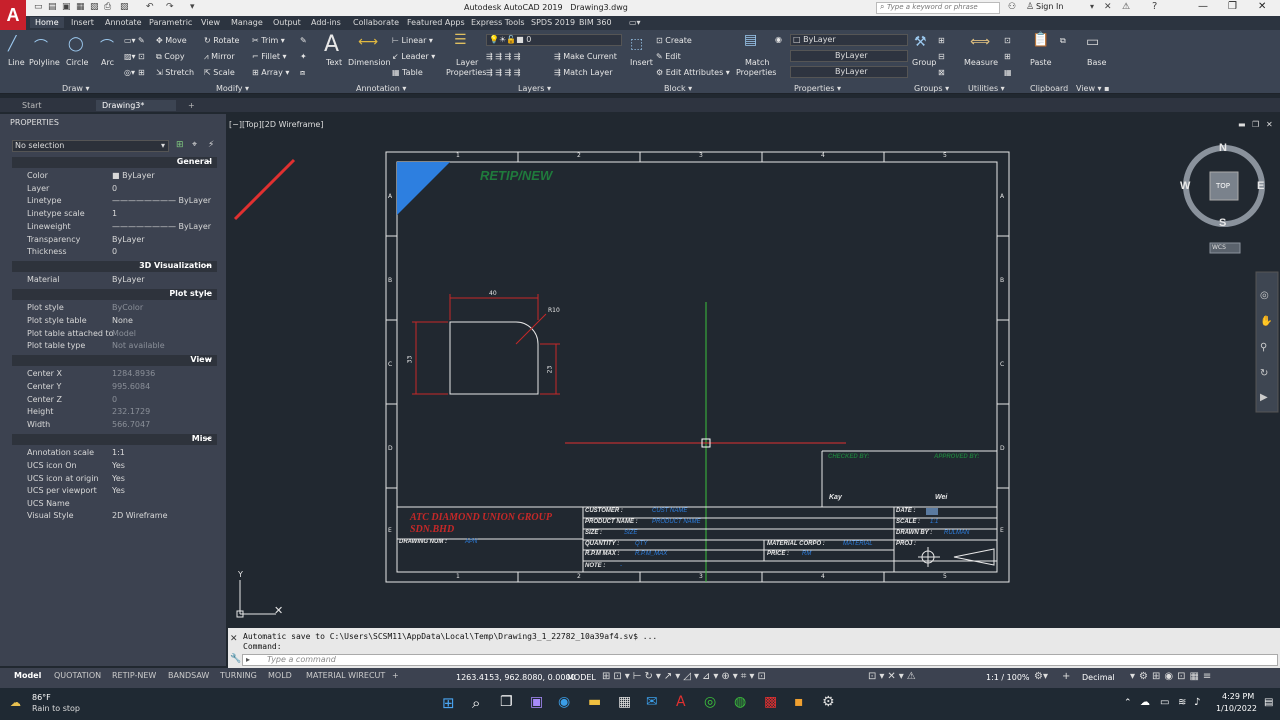 The width and height of the screenshot is (1280, 720). I want to click on arc-button: Arc, so click(107, 62).